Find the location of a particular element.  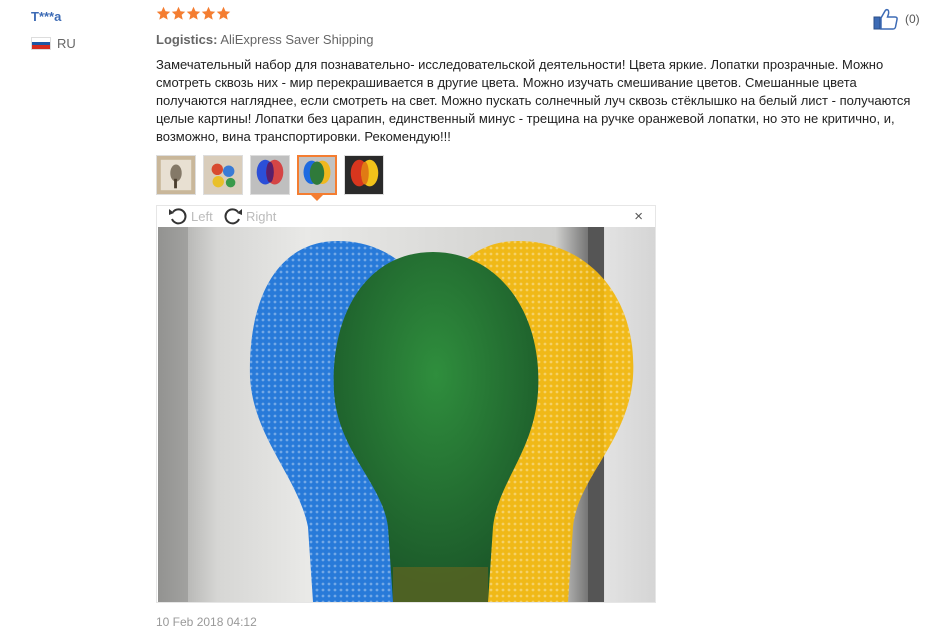

star-rating is located at coordinates (193, 13).